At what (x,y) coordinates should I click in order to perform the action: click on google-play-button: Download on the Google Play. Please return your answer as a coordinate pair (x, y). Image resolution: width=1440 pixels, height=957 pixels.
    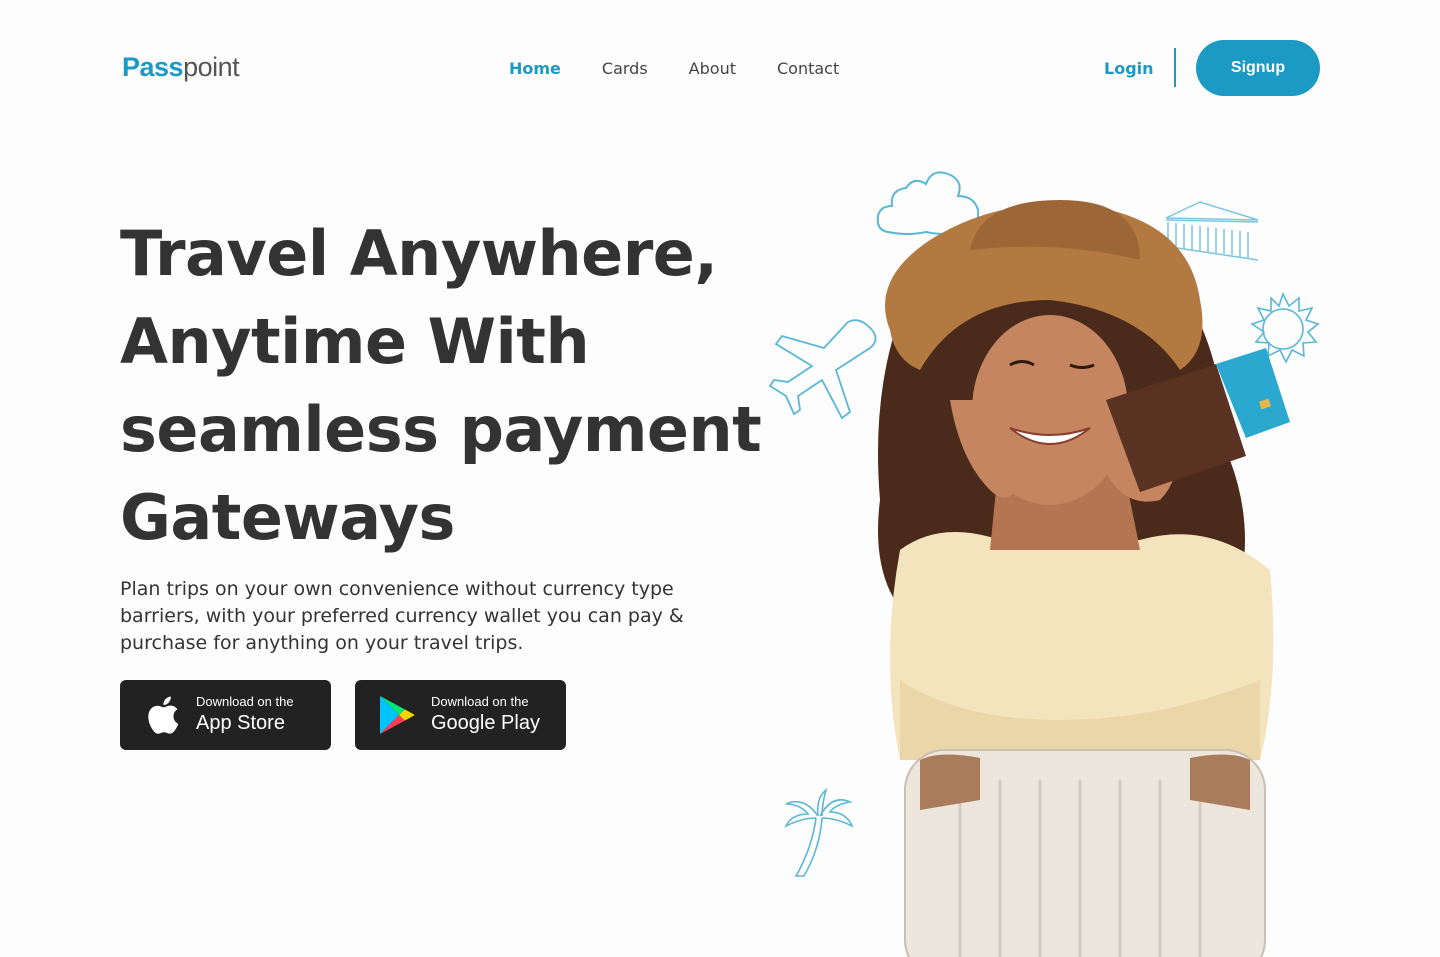
    Looking at the image, I should click on (460, 715).